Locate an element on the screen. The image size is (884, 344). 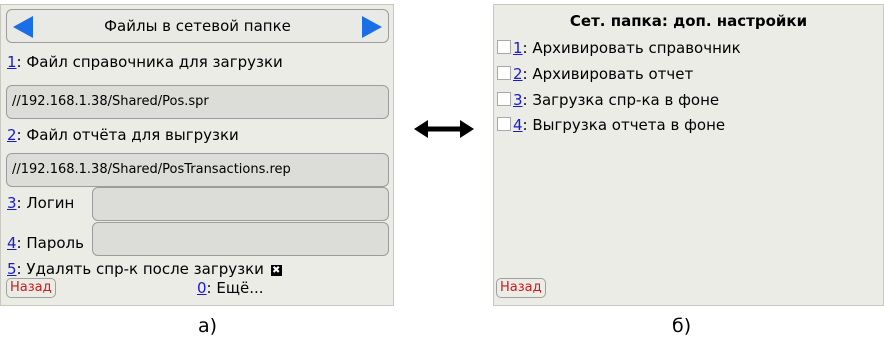
arrow-right-icon is located at coordinates (372, 27).